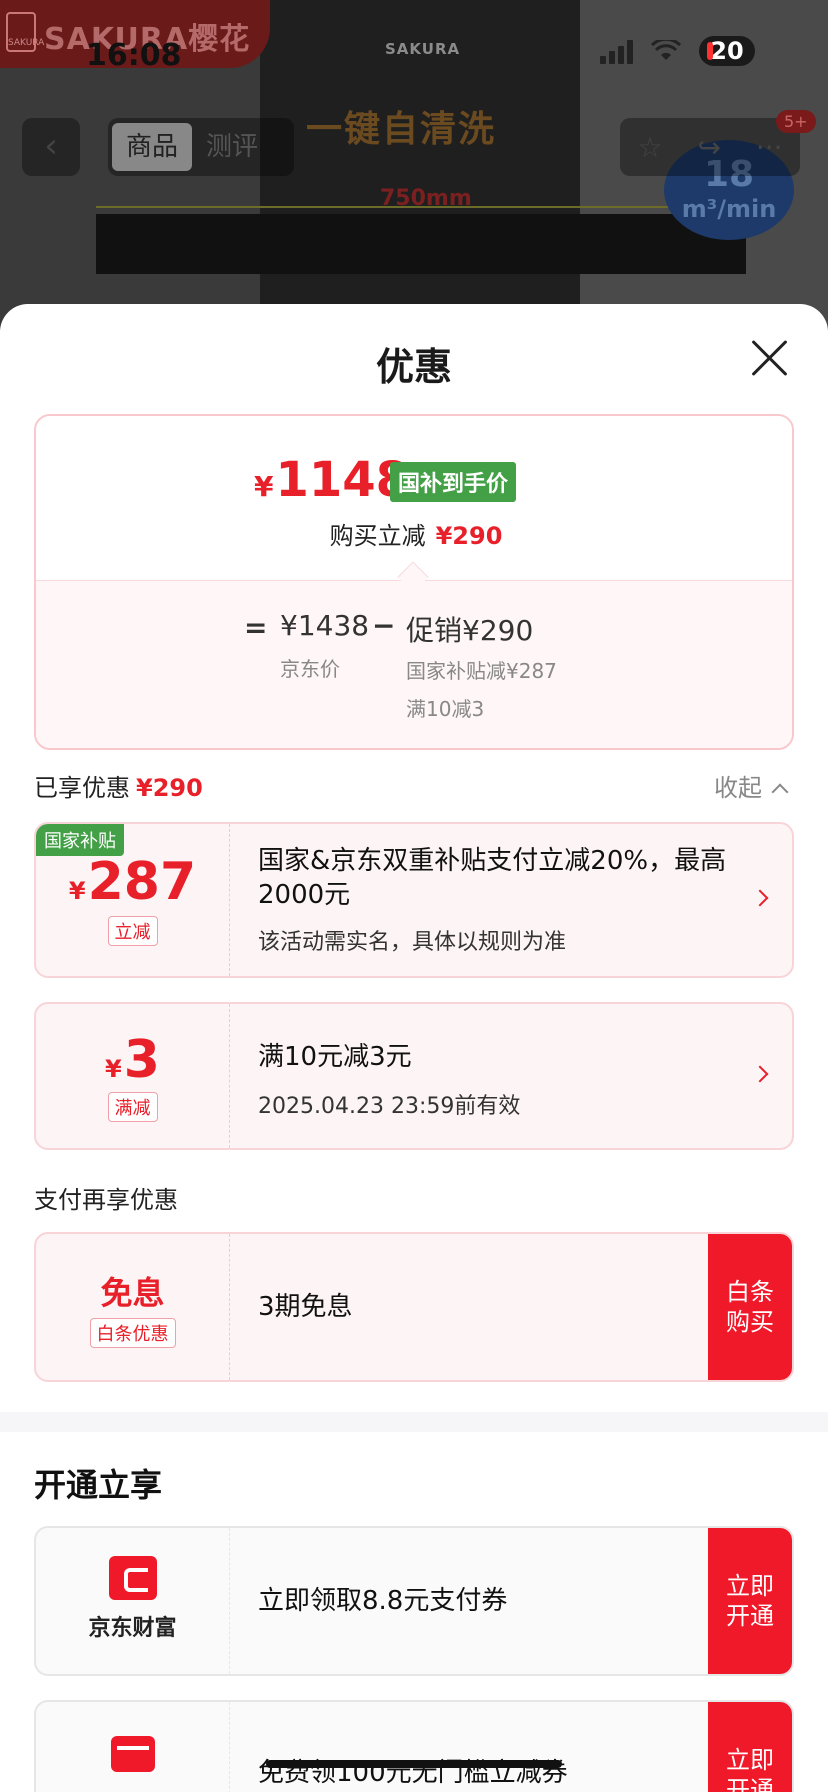 The image size is (828, 1792). I want to click on open-section-title: 开通立享, so click(98, 1485).